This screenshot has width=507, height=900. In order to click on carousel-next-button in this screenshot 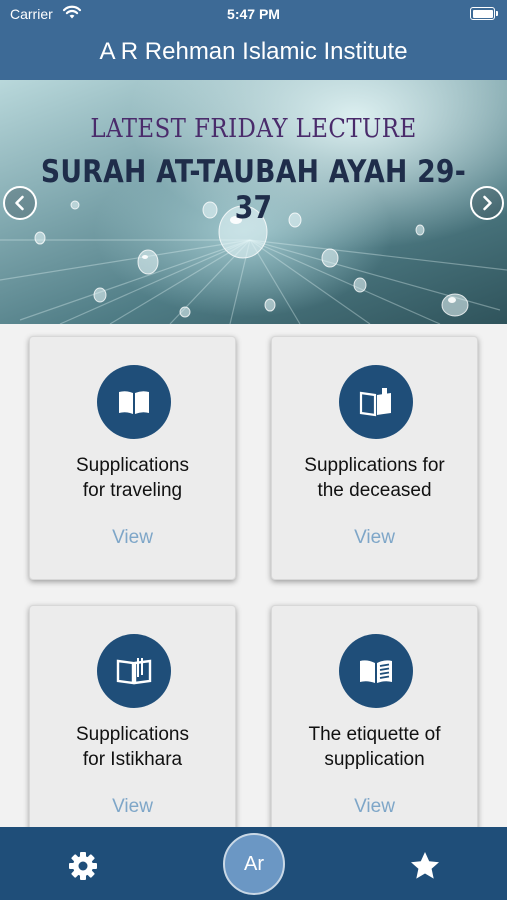, I will do `click(487, 203)`.